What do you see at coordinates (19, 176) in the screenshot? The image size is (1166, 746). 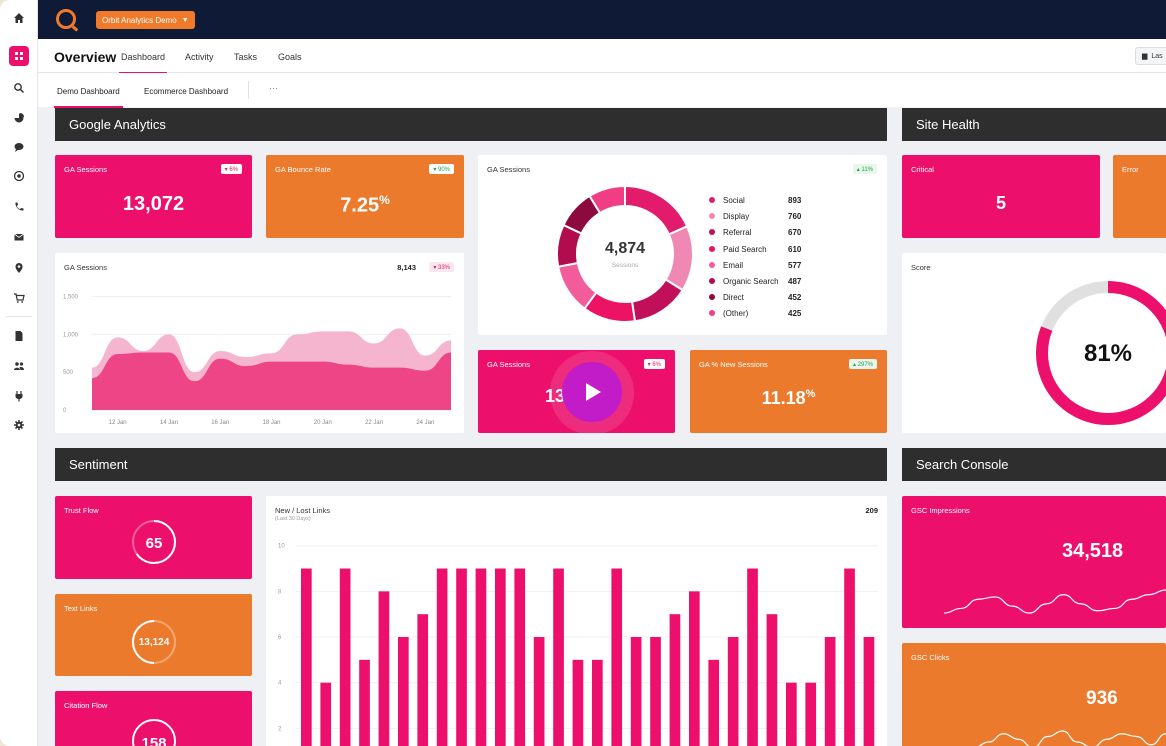 I see `target-icon` at bounding box center [19, 176].